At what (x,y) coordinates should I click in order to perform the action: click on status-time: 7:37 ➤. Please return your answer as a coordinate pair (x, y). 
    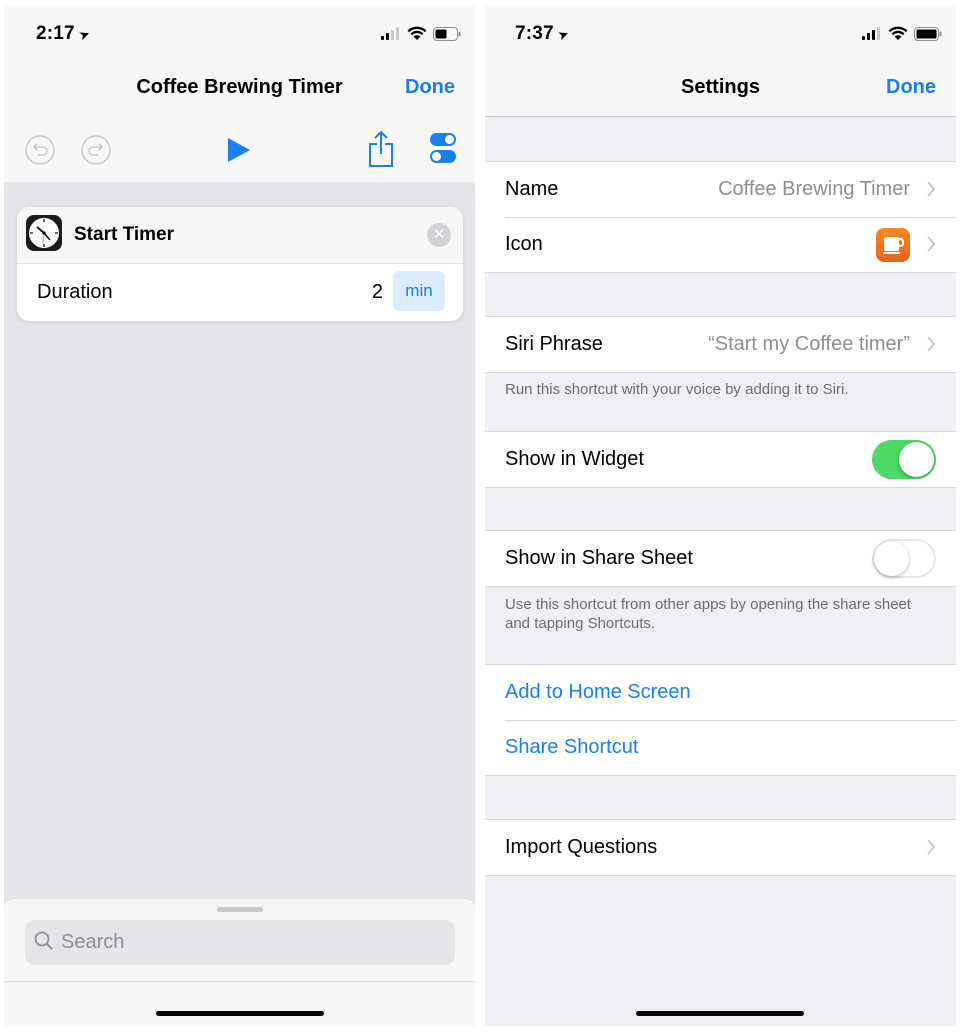
    Looking at the image, I should click on (543, 34).